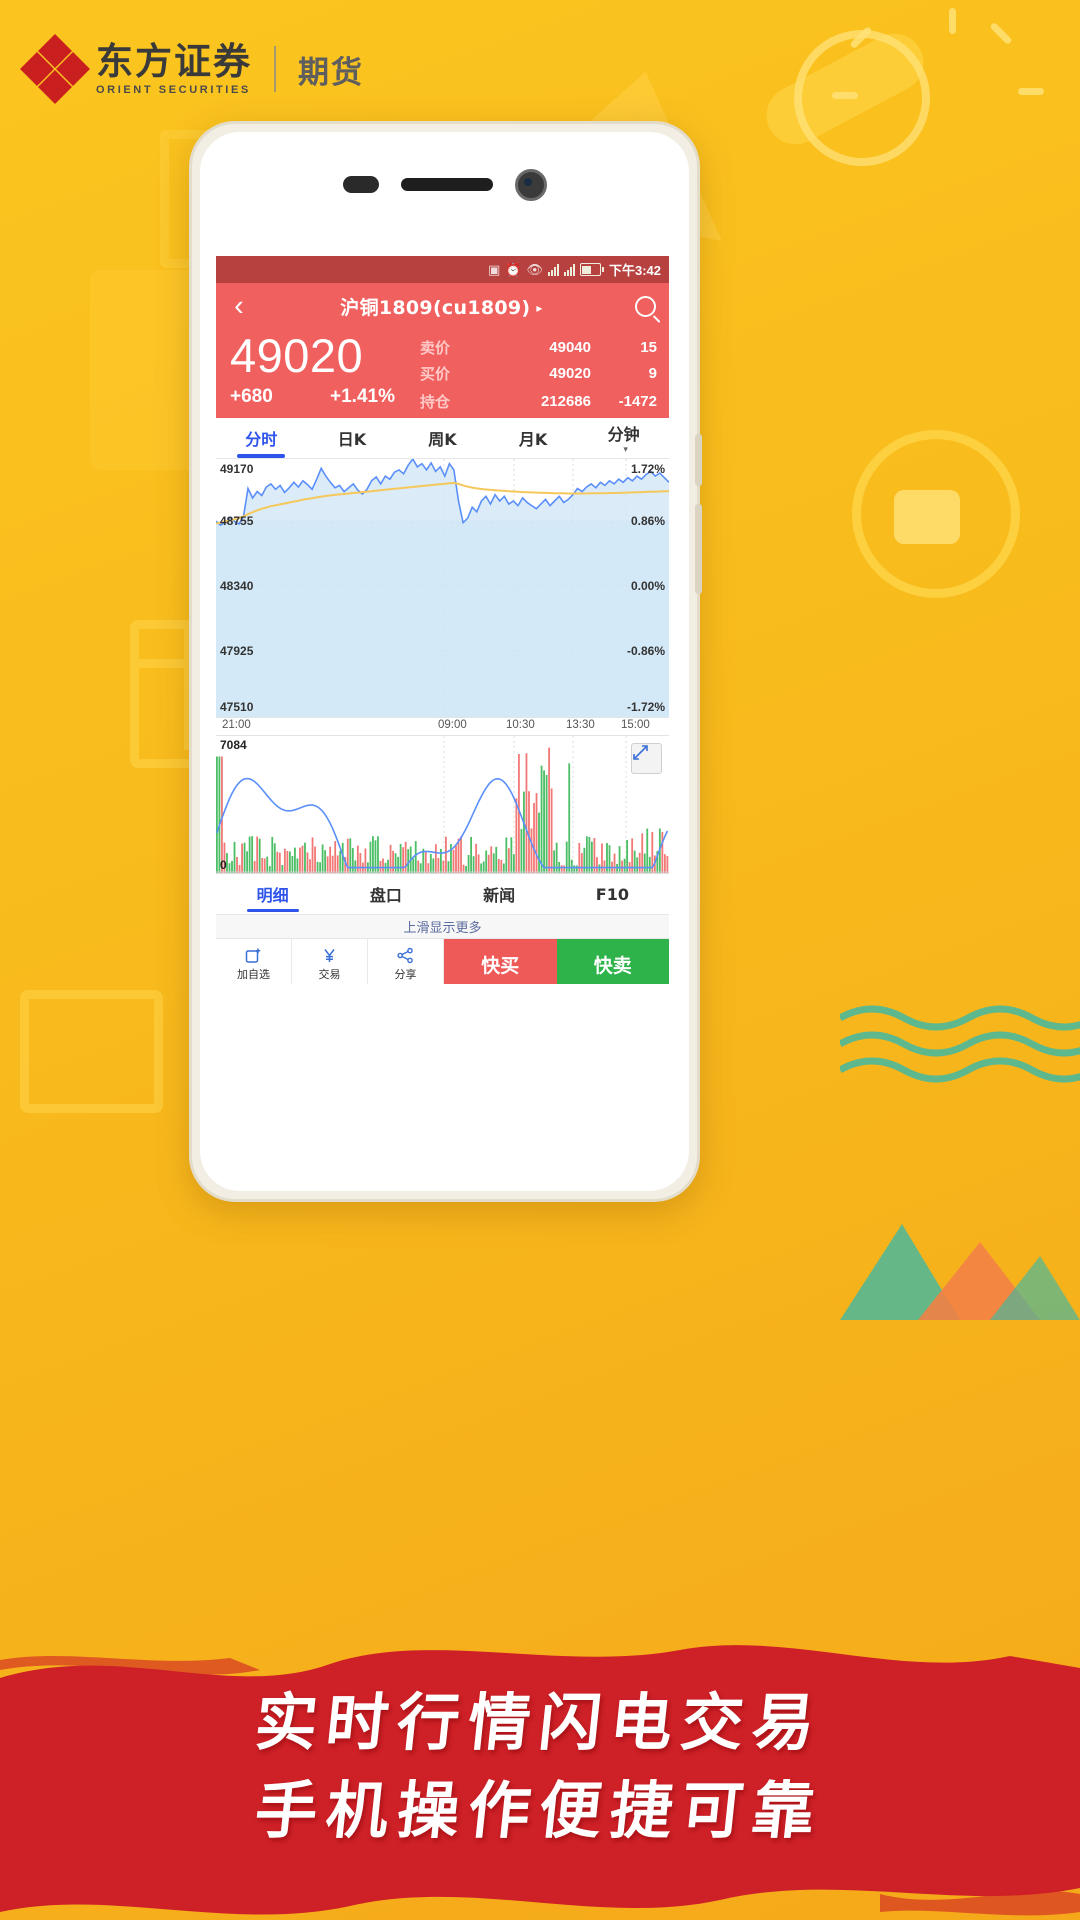  I want to click on x-tick-2: 10:30, so click(520, 725).